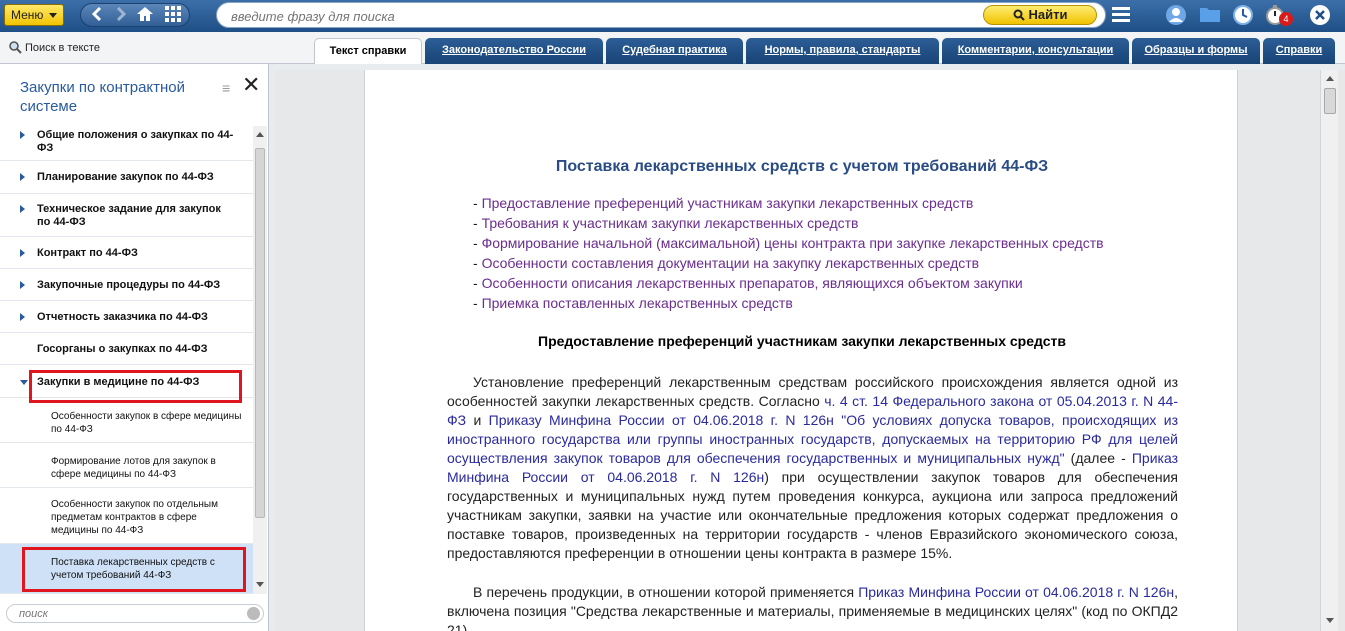 This screenshot has height=631, width=1345. I want to click on back-icon, so click(97, 15).